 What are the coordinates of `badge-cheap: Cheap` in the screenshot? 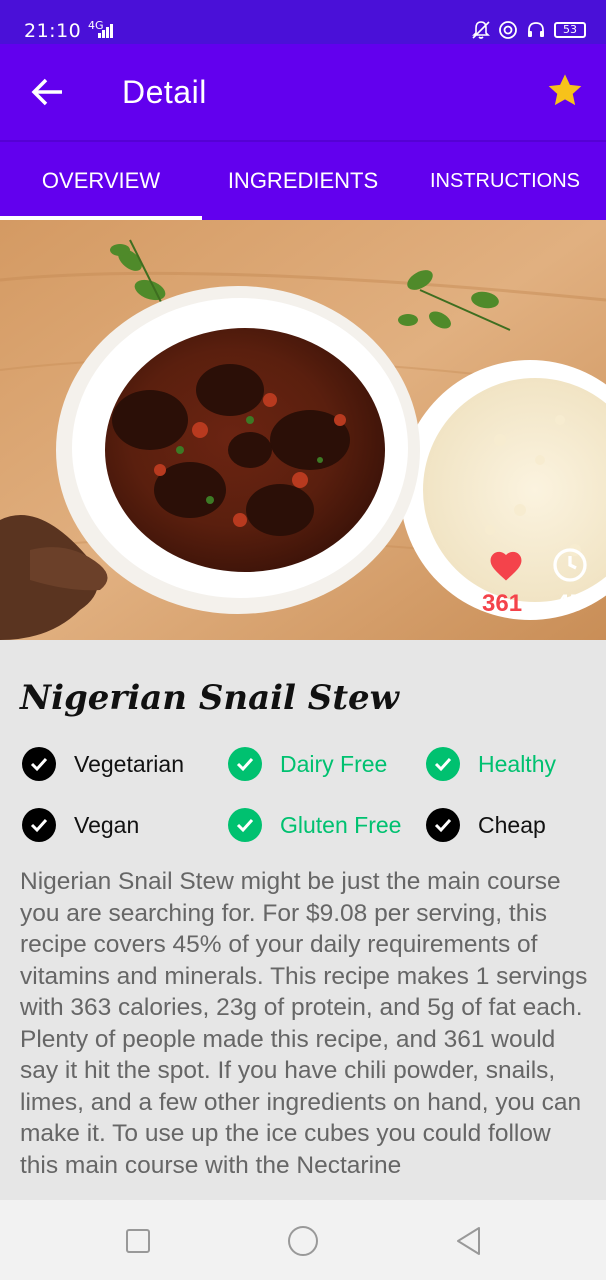 It's located at (486, 825).